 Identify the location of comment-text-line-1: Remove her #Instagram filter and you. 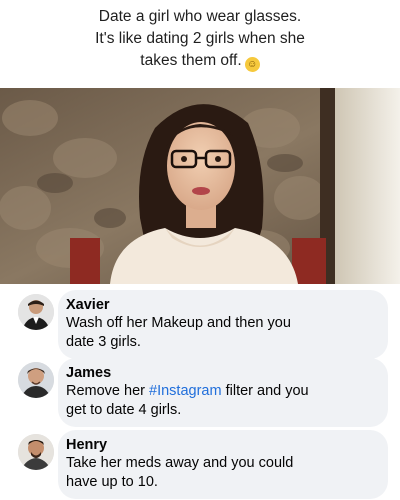
(221, 391).